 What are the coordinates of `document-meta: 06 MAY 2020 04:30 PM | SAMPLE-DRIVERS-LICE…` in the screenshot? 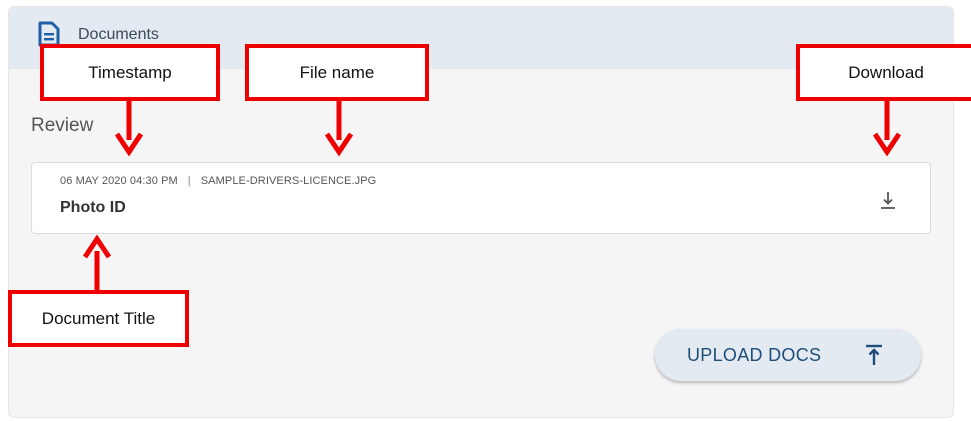 It's located at (218, 181).